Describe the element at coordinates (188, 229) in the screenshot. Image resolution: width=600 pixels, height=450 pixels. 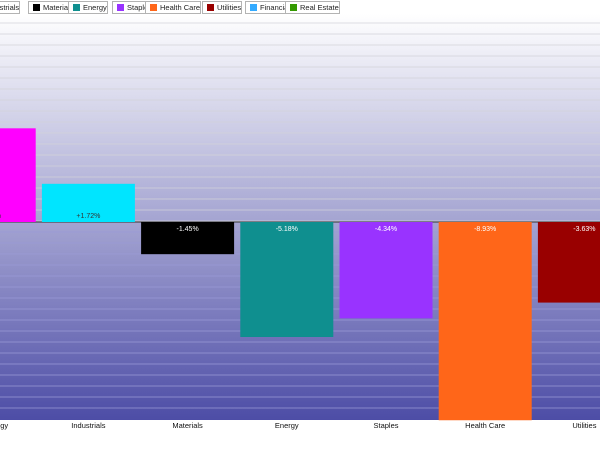
I see `bar-value-label: -1.45%` at that location.